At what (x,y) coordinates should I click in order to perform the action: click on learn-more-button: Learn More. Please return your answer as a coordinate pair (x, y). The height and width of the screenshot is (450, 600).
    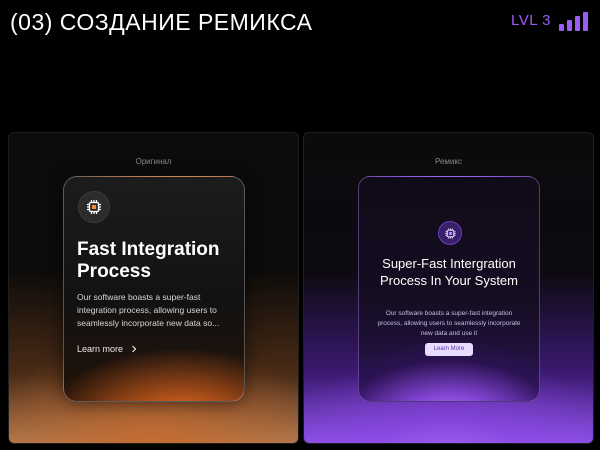
    Looking at the image, I should click on (449, 349).